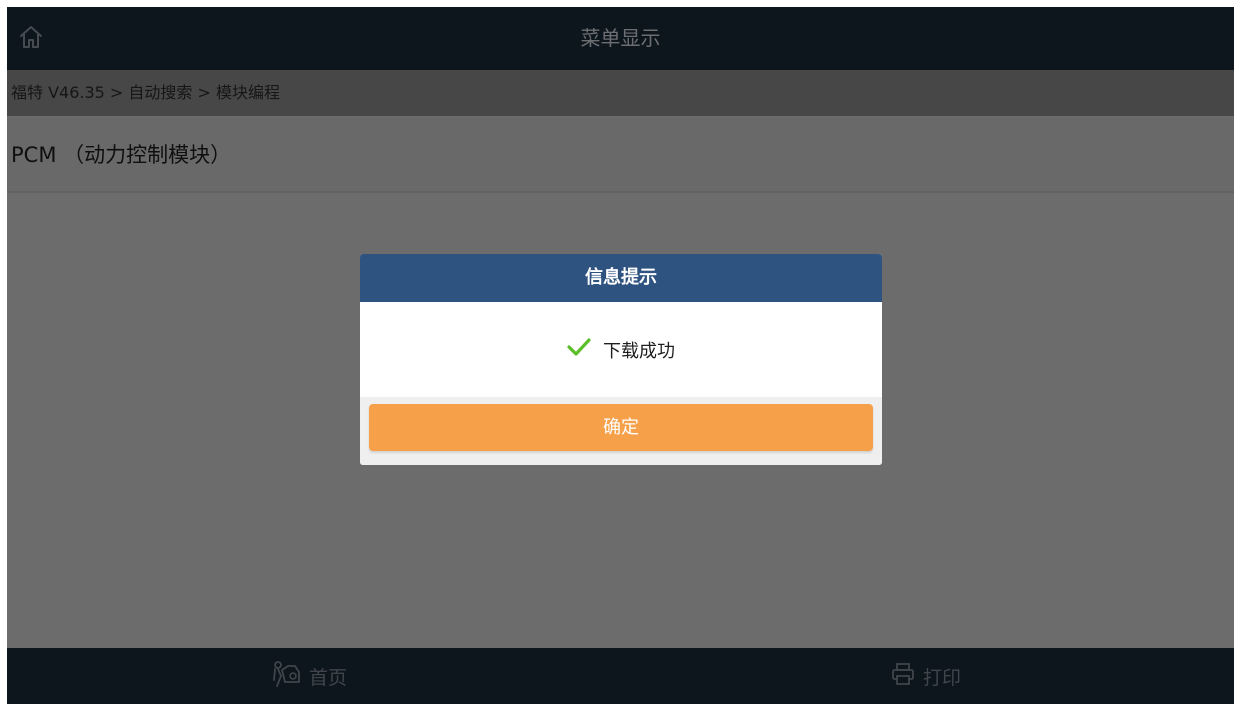 Image resolution: width=1234 pixels, height=704 pixels. What do you see at coordinates (639, 351) in the screenshot?
I see `dialog-message: 下载成功` at bounding box center [639, 351].